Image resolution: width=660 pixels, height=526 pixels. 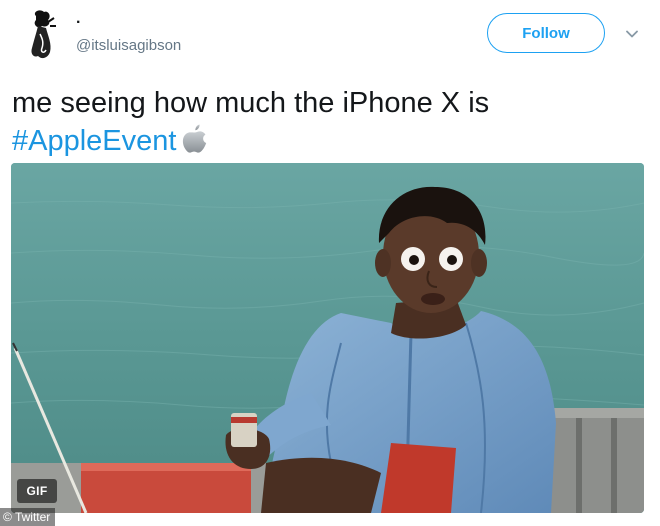 I want to click on apple-logo-icon, so click(x=195, y=139).